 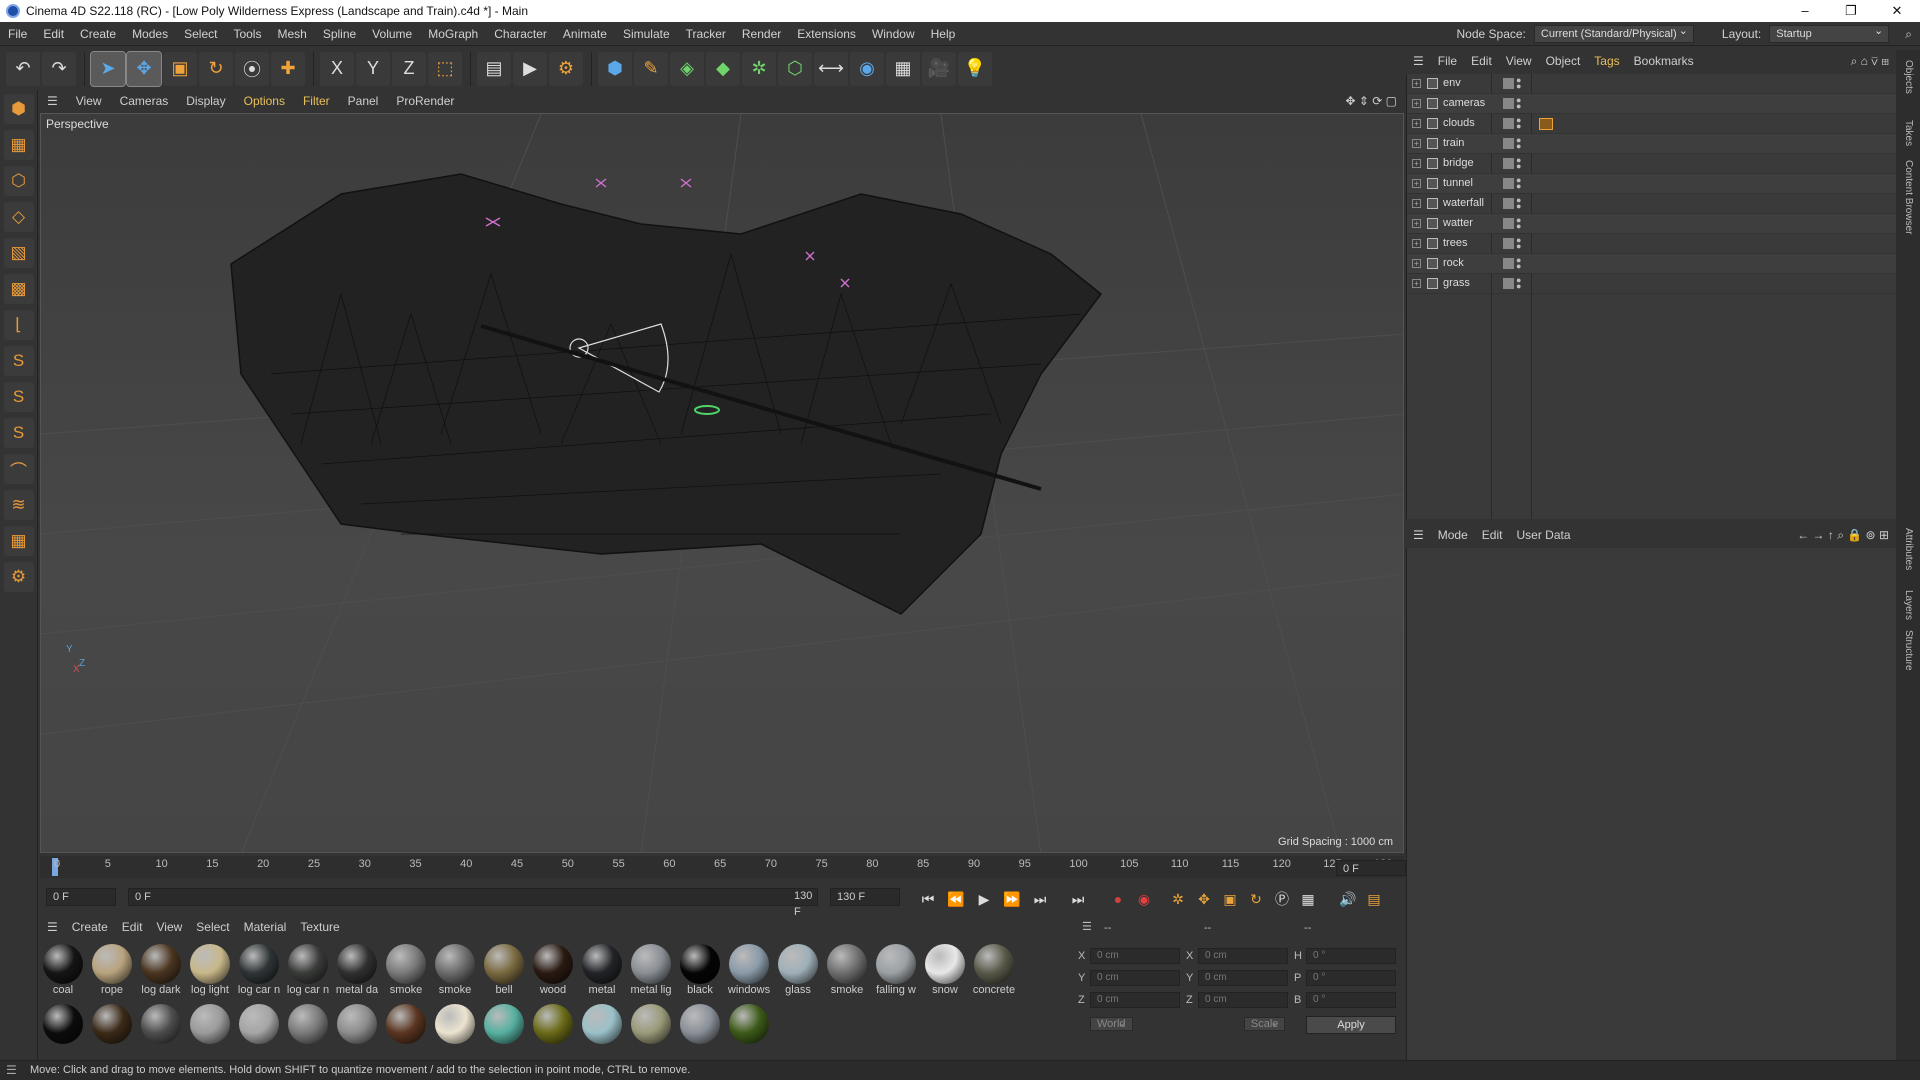 What do you see at coordinates (1652, 204) in the screenshot?
I see `object-row: + waterfall ● ●` at bounding box center [1652, 204].